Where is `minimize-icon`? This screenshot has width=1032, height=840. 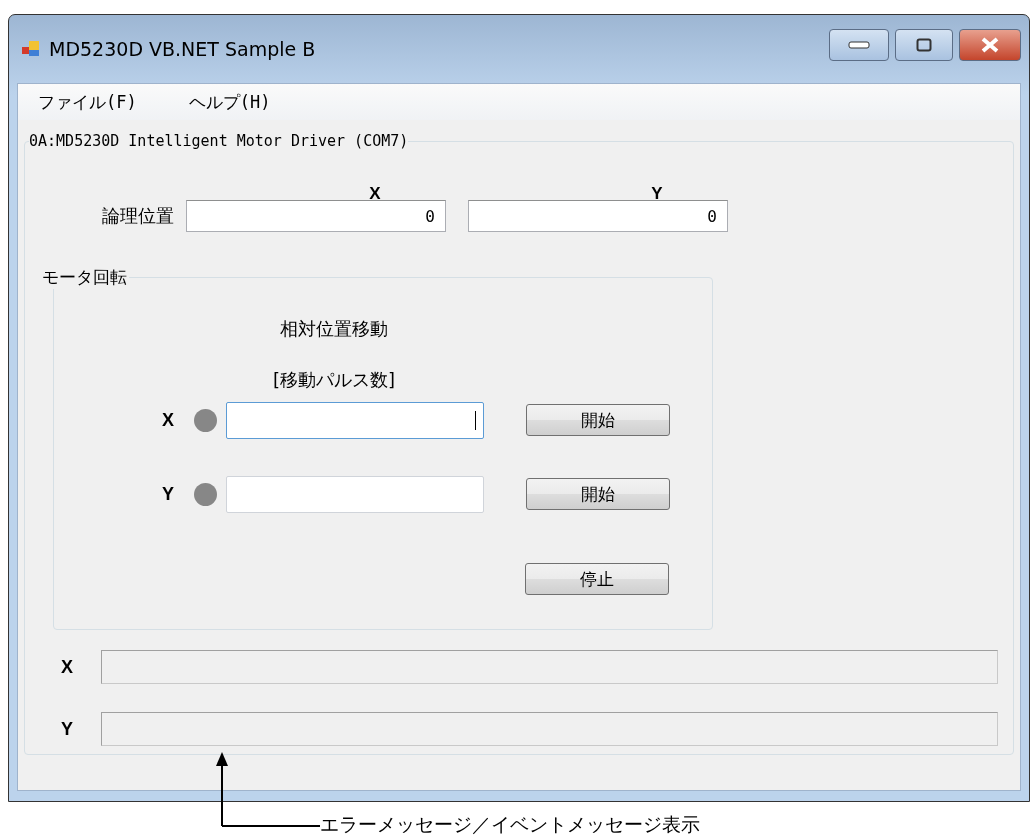 minimize-icon is located at coordinates (859, 45).